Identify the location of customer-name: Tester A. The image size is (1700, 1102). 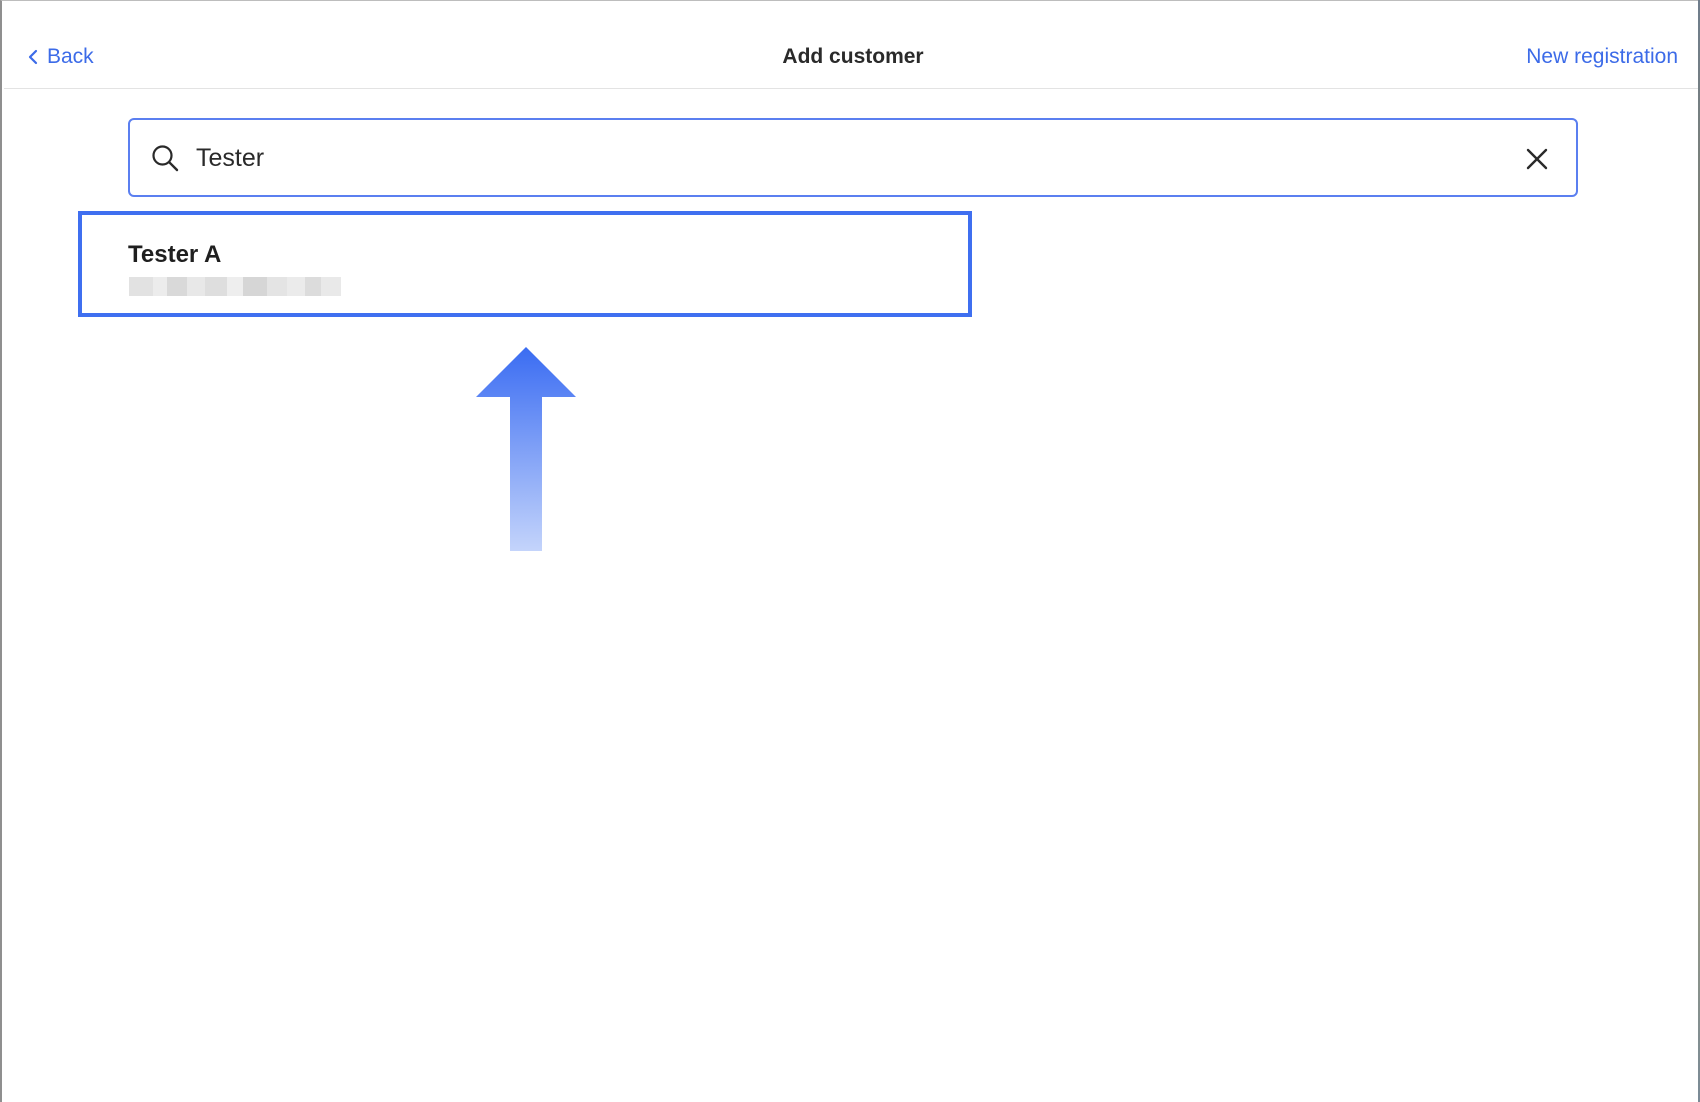
(175, 254).